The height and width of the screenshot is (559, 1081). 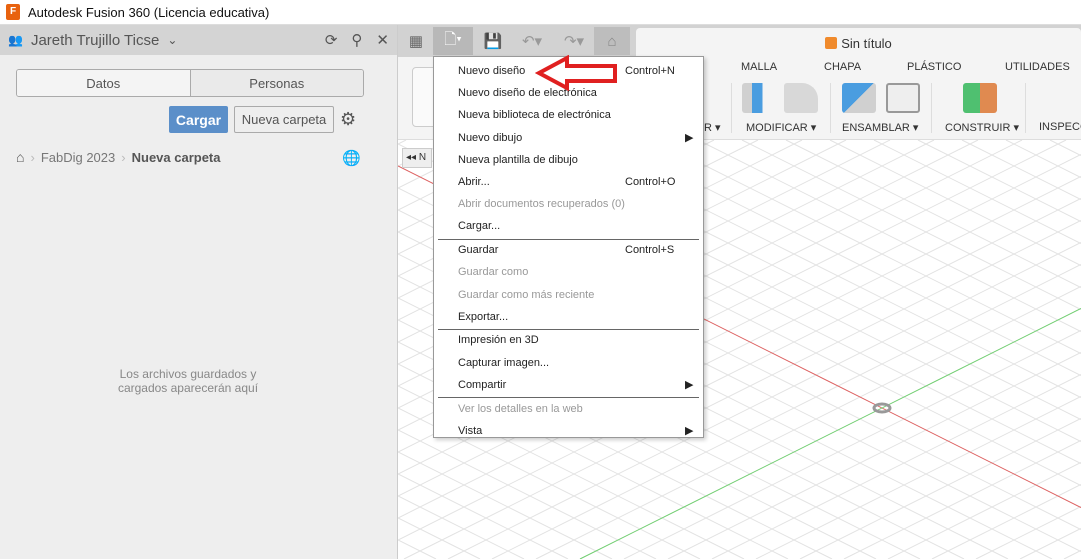 What do you see at coordinates (534, 115) in the screenshot?
I see `menu-item-label: Nueva biblioteca de electrónica` at bounding box center [534, 115].